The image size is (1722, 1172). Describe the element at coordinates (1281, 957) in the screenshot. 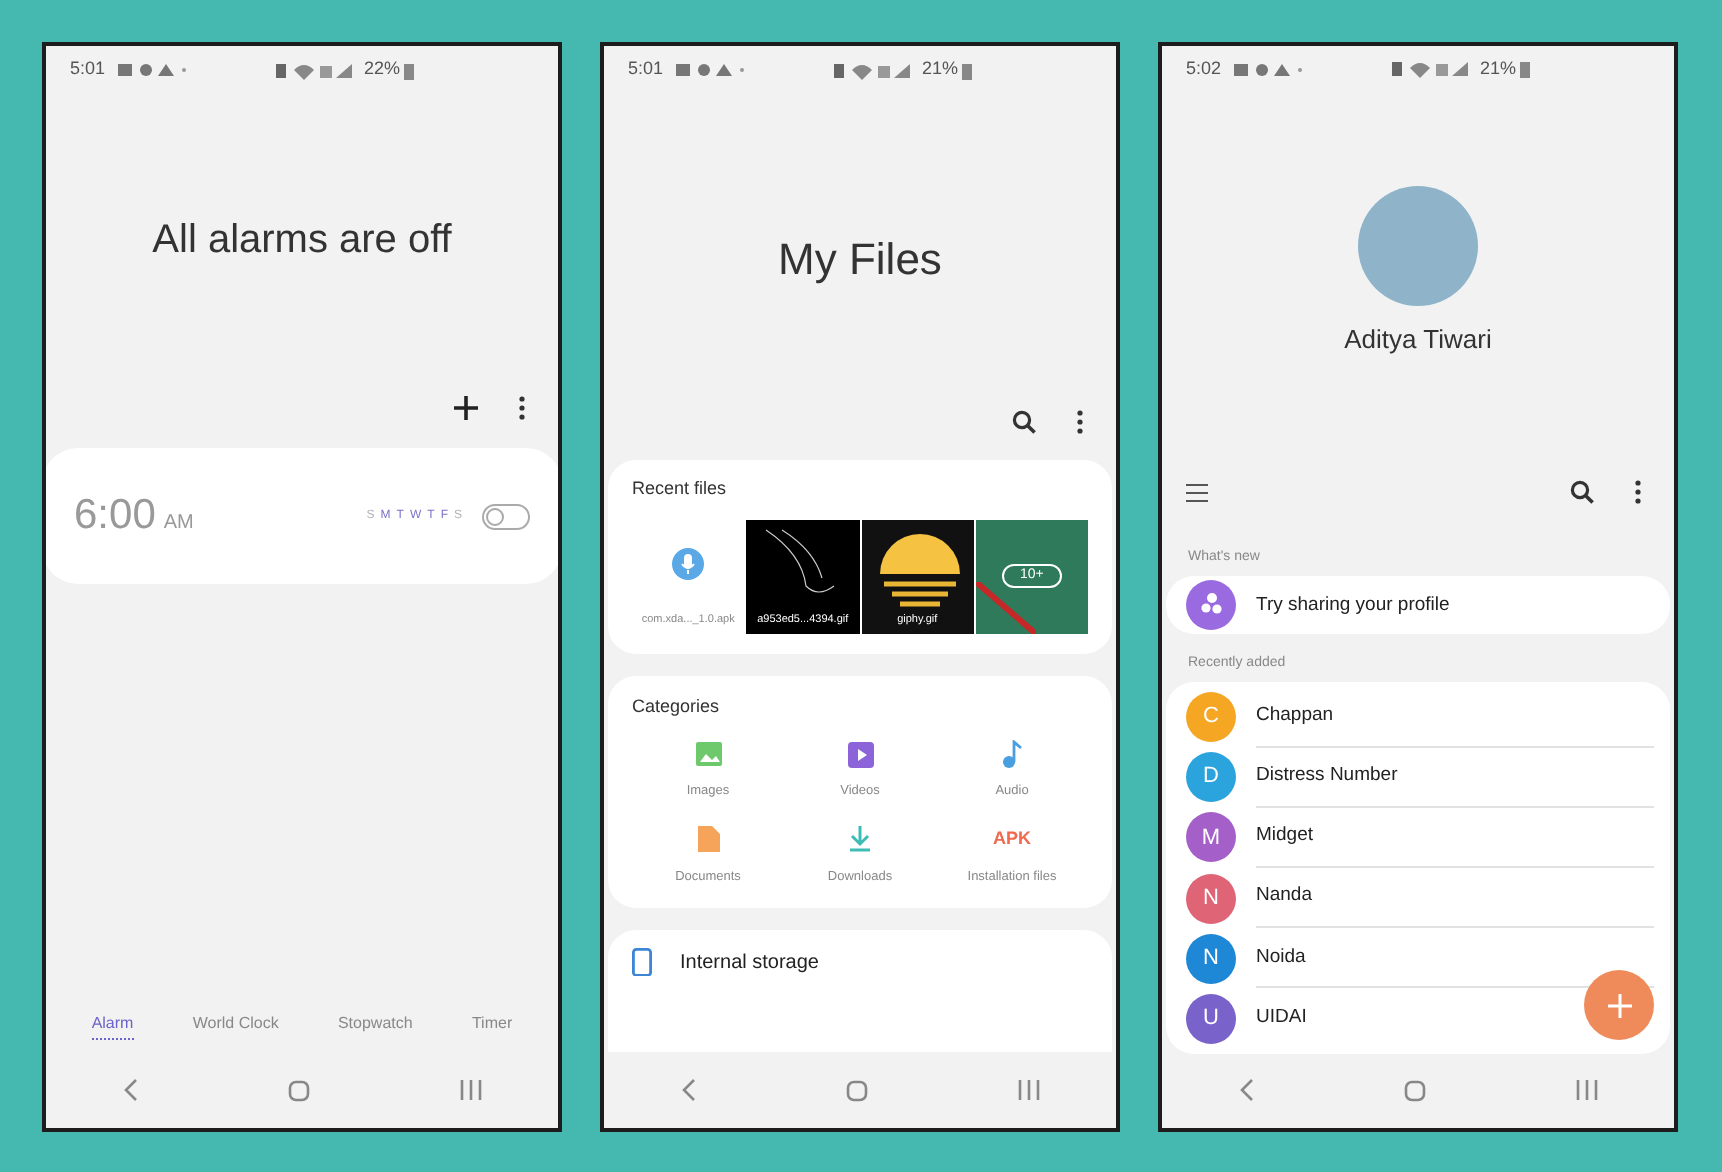

I see `contact-name: Noida` at that location.